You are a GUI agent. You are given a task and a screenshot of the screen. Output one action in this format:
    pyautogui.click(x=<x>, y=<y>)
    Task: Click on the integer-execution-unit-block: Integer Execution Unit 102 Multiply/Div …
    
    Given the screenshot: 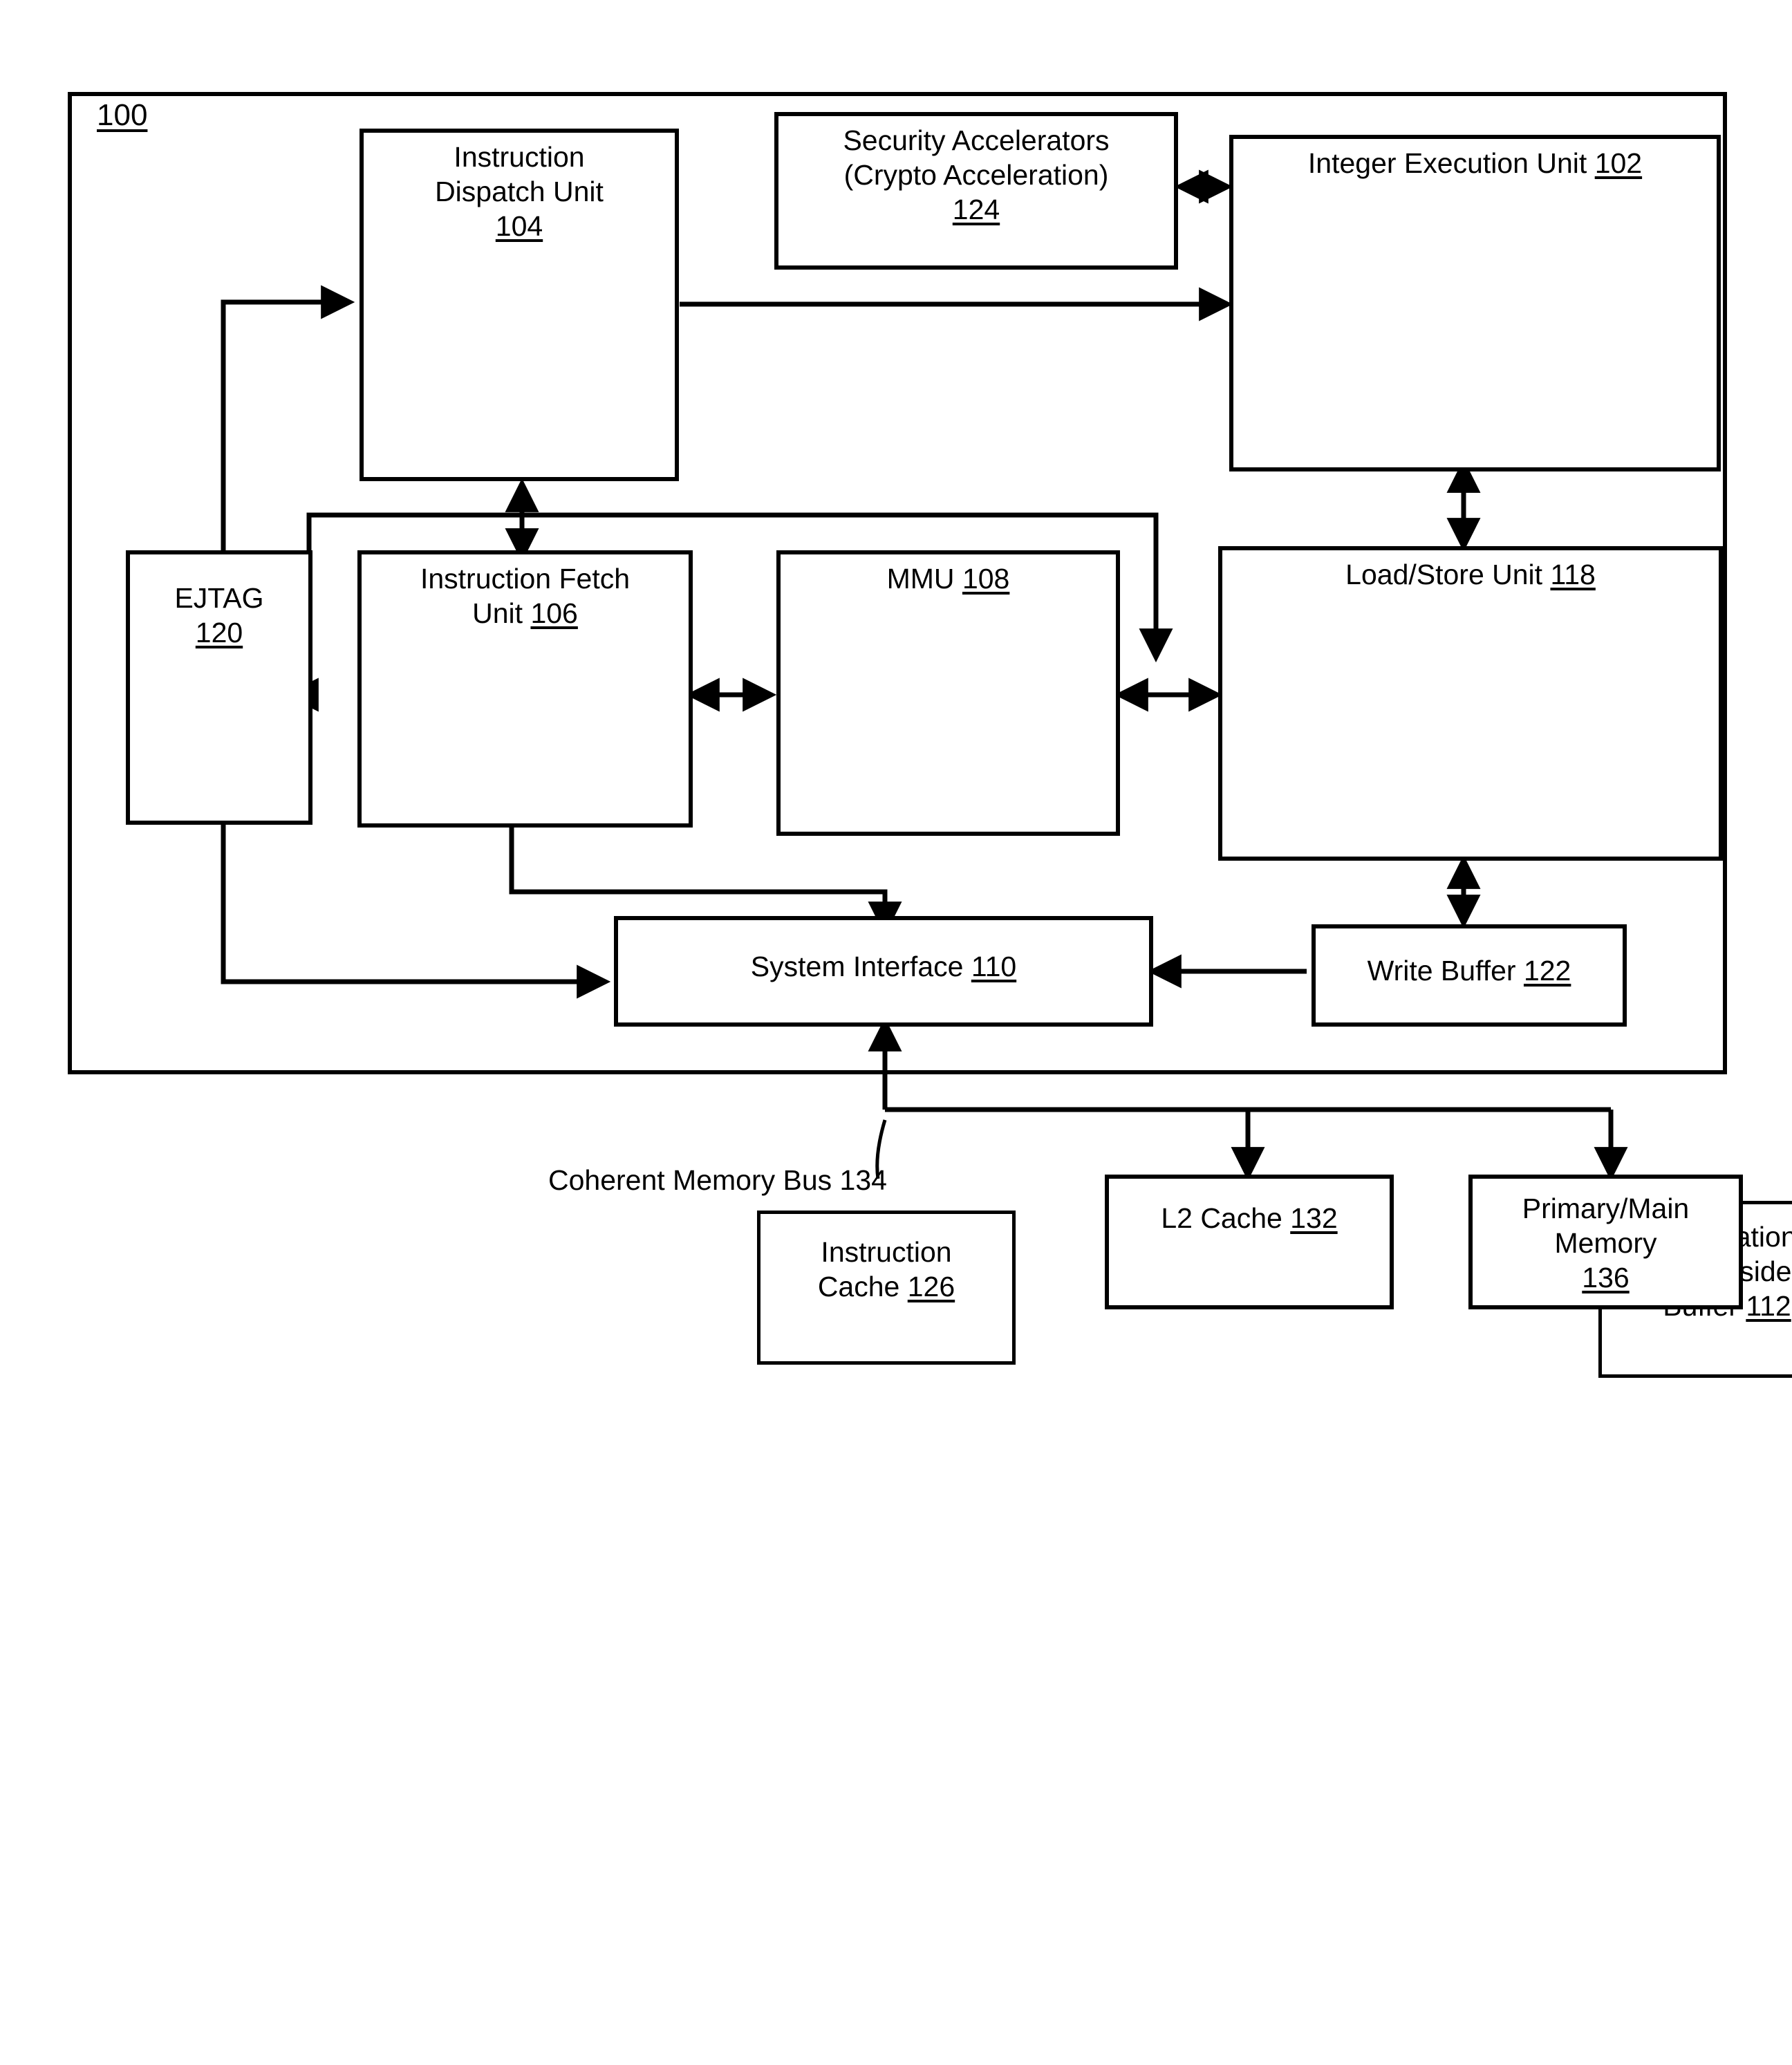 What is the action you would take?
    pyautogui.click(x=1475, y=303)
    